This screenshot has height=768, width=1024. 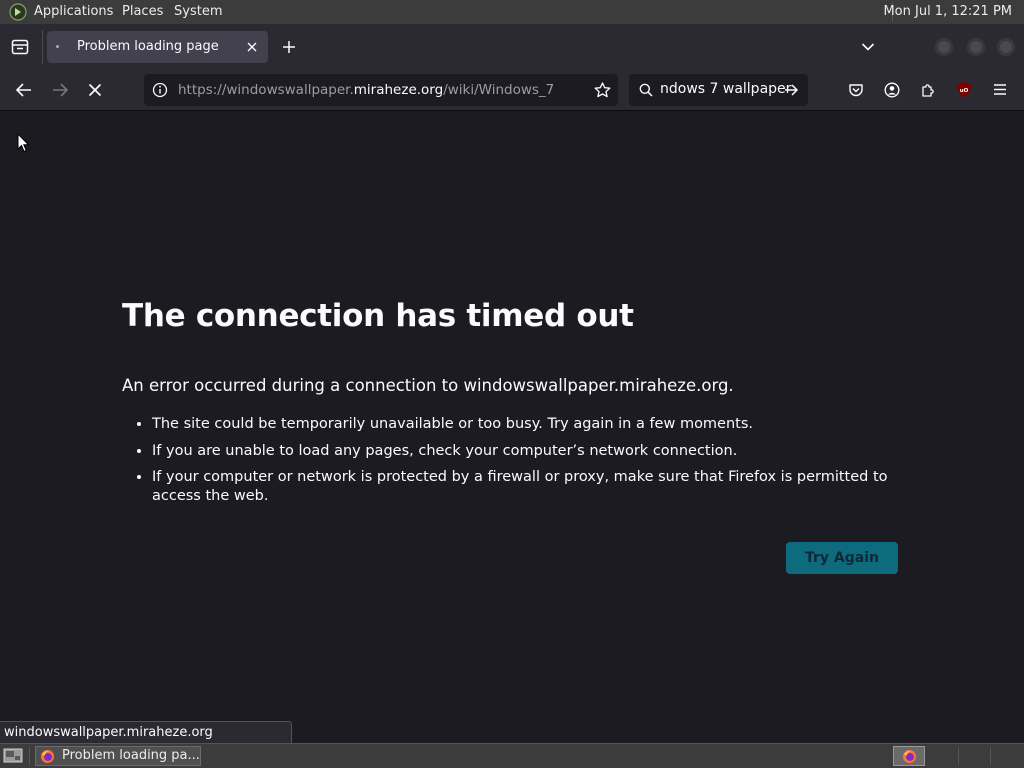 I want to click on svg-text: uO, so click(x=964, y=91).